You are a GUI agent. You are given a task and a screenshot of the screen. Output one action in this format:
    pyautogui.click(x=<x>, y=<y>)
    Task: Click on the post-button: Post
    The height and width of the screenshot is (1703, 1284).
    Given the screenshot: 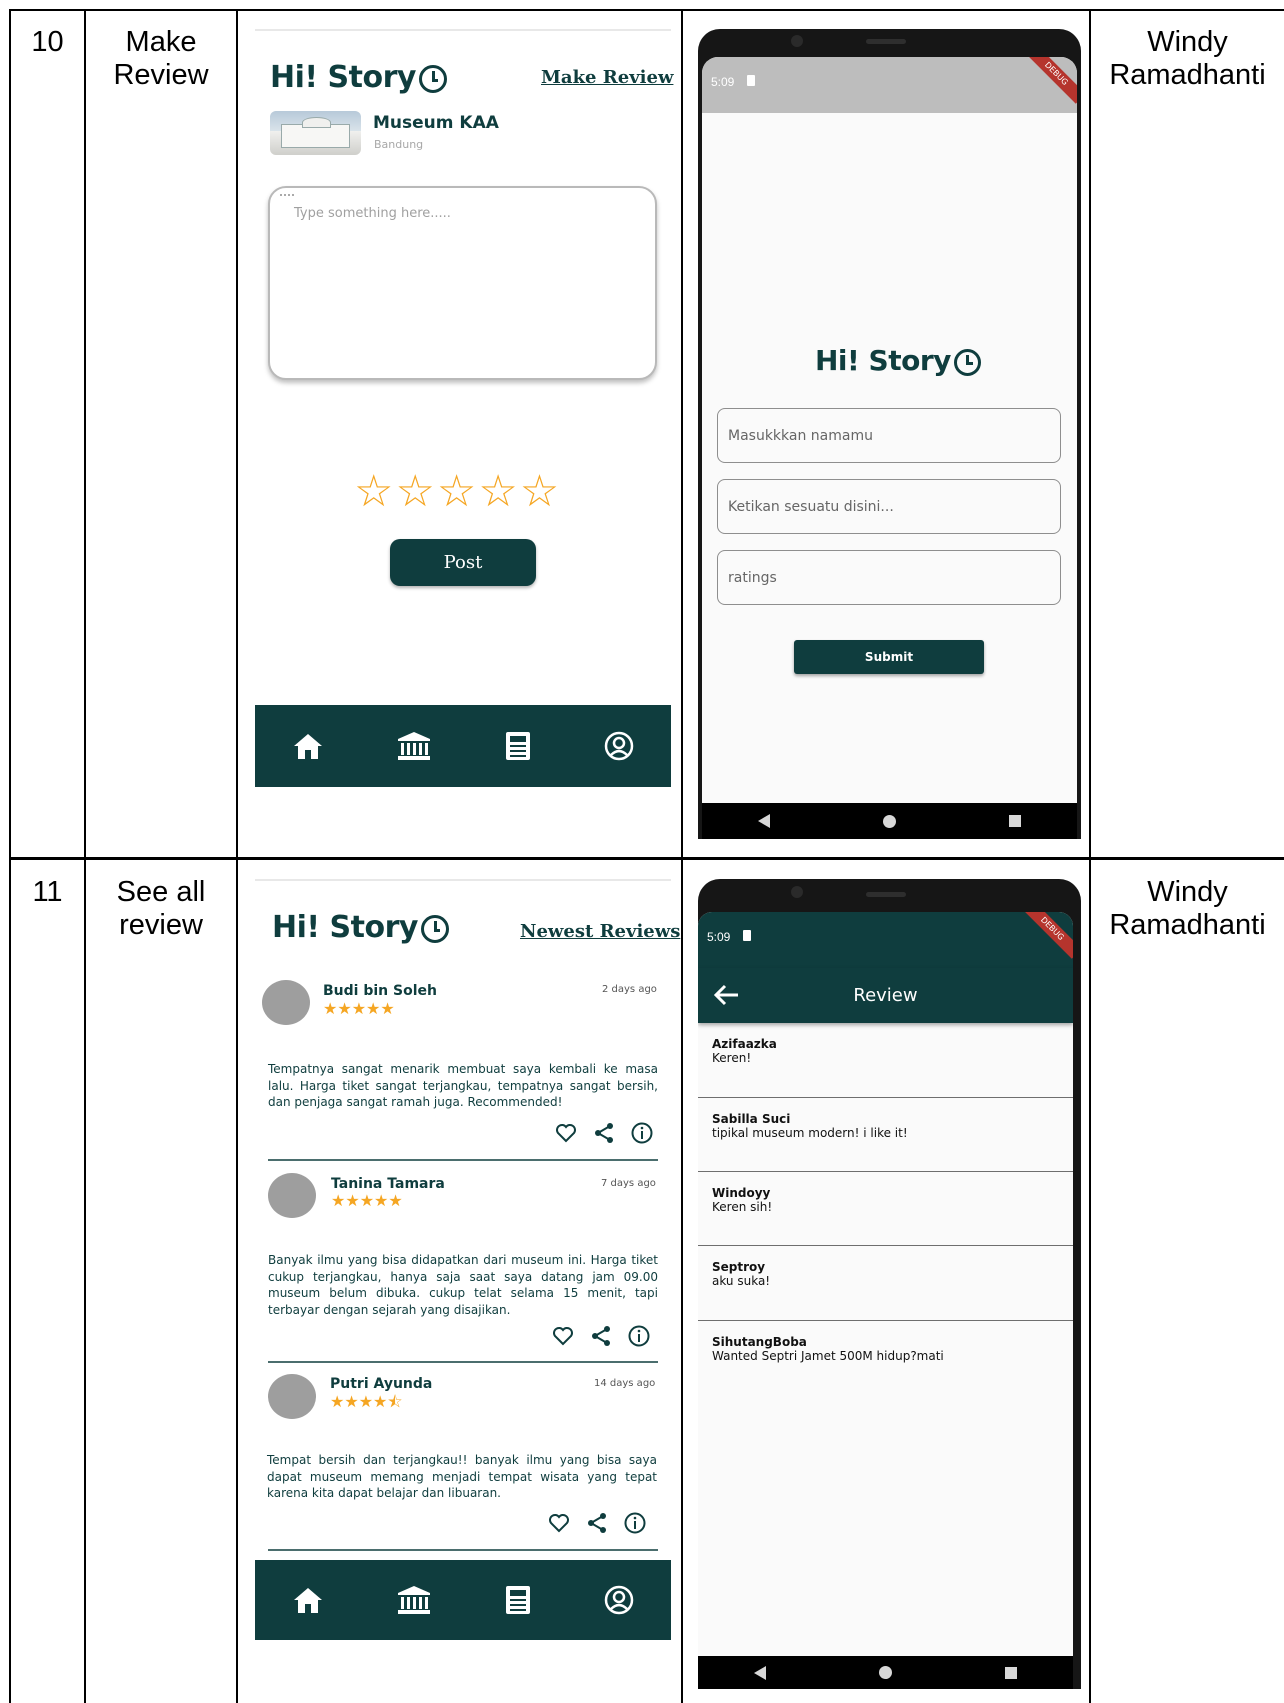 What is the action you would take?
    pyautogui.click(x=463, y=562)
    